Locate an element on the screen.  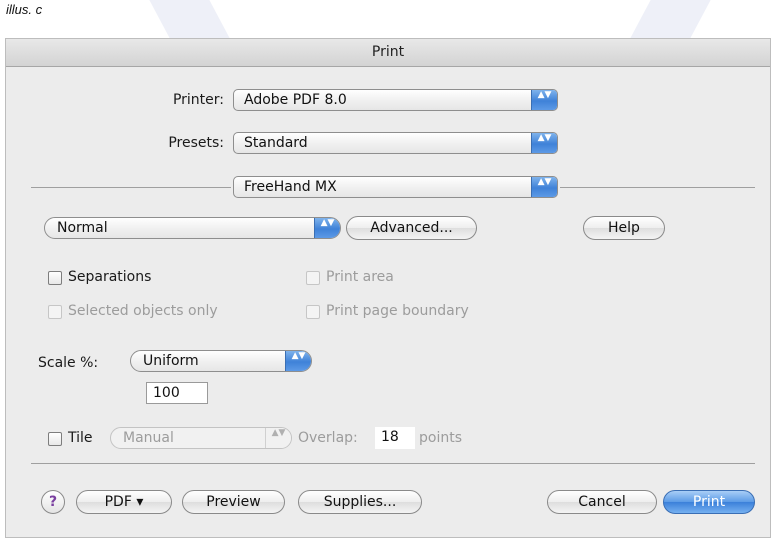
printer-value: Adobe PDF 8.0 is located at coordinates (295, 100).